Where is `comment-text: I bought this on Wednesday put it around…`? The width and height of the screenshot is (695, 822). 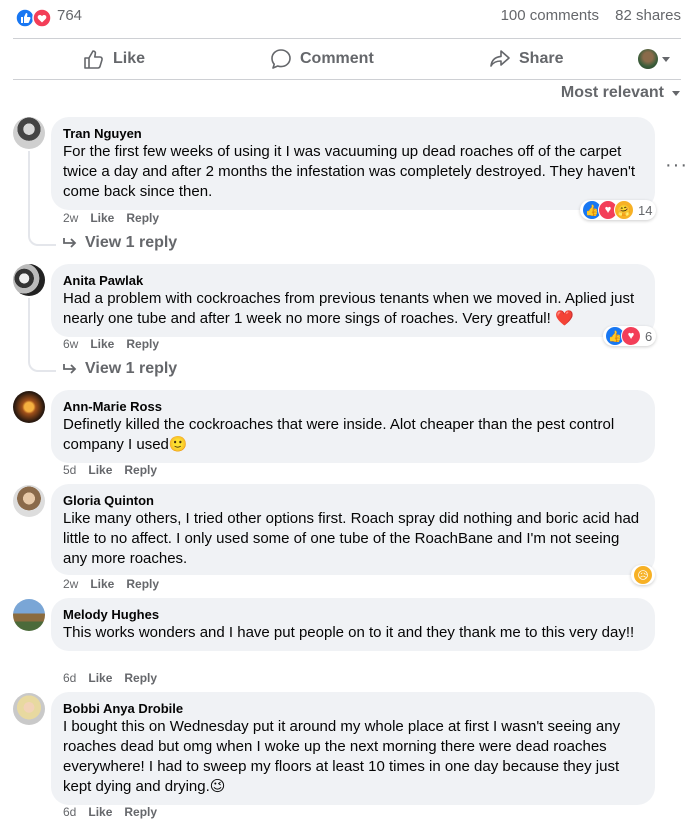
comment-text: I bought this on Wednesday put it around… is located at coordinates (342, 756).